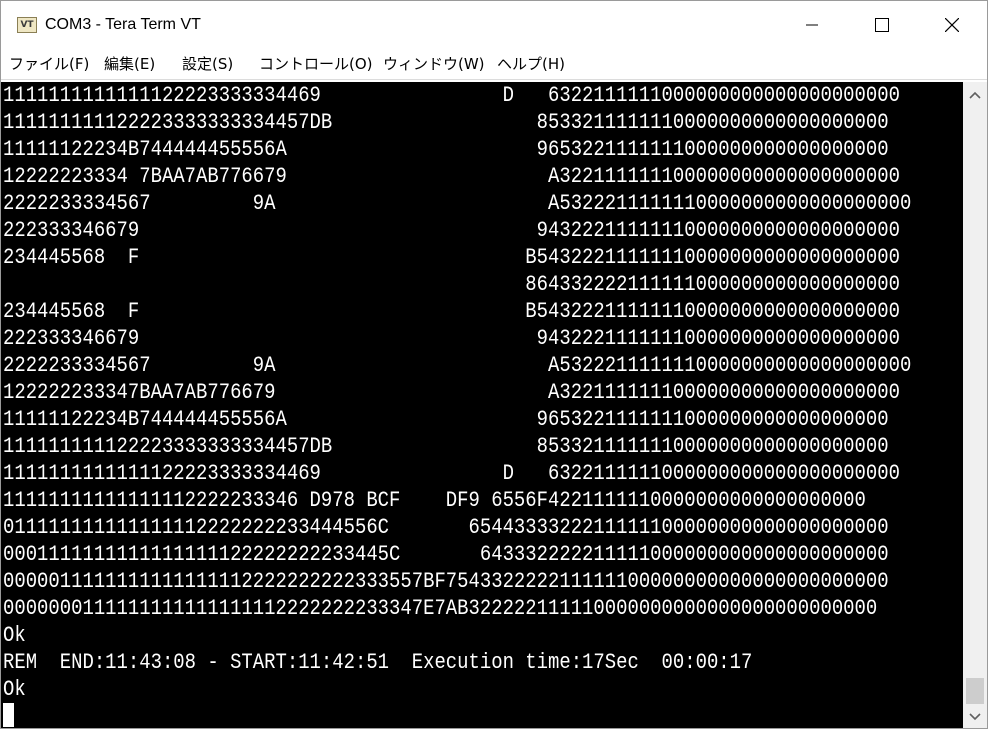 The width and height of the screenshot is (988, 729). I want to click on minimize-icon, so click(812, 25).